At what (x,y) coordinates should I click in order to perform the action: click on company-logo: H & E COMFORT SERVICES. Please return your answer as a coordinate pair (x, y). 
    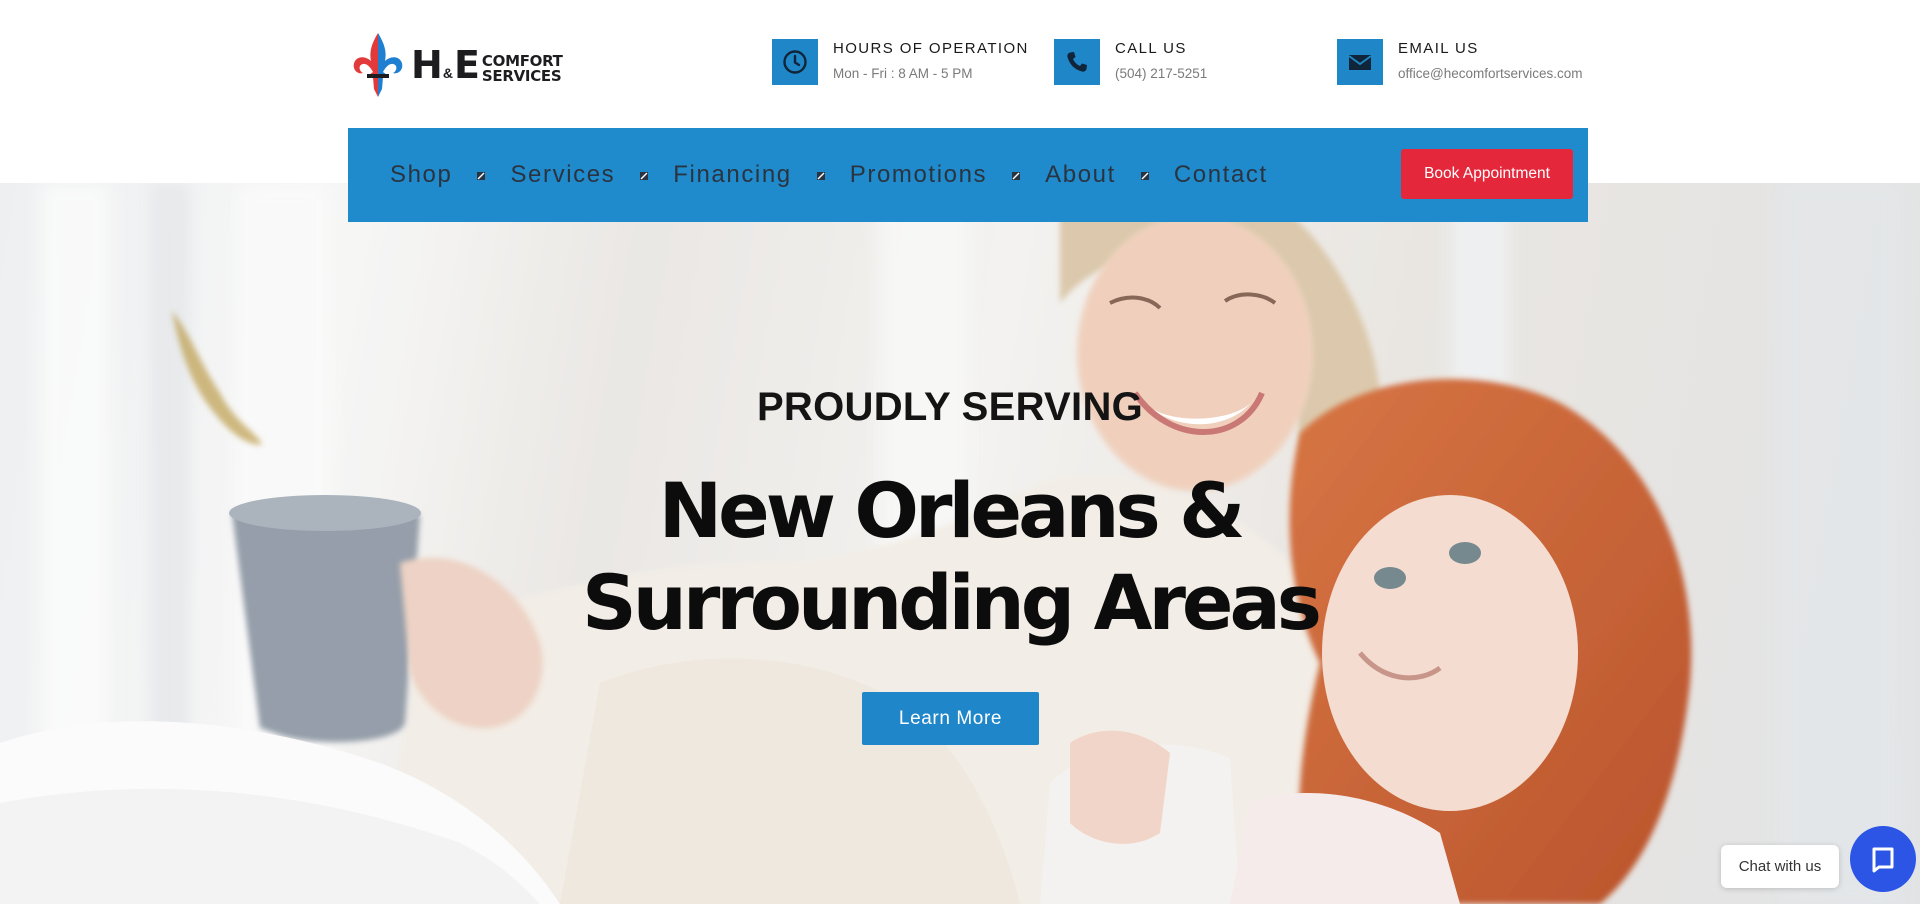
    Looking at the image, I should click on (462, 65).